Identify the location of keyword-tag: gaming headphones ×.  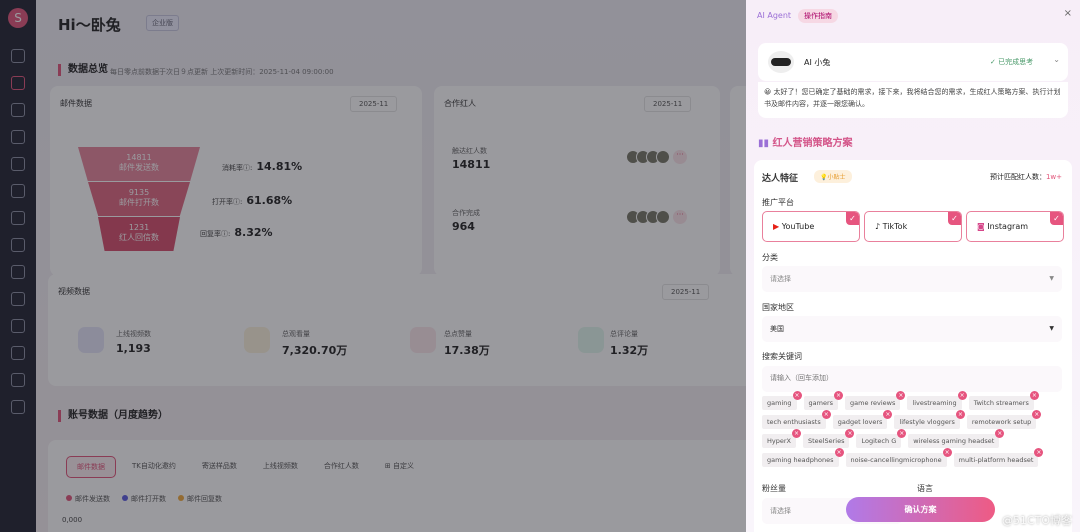
(803, 457).